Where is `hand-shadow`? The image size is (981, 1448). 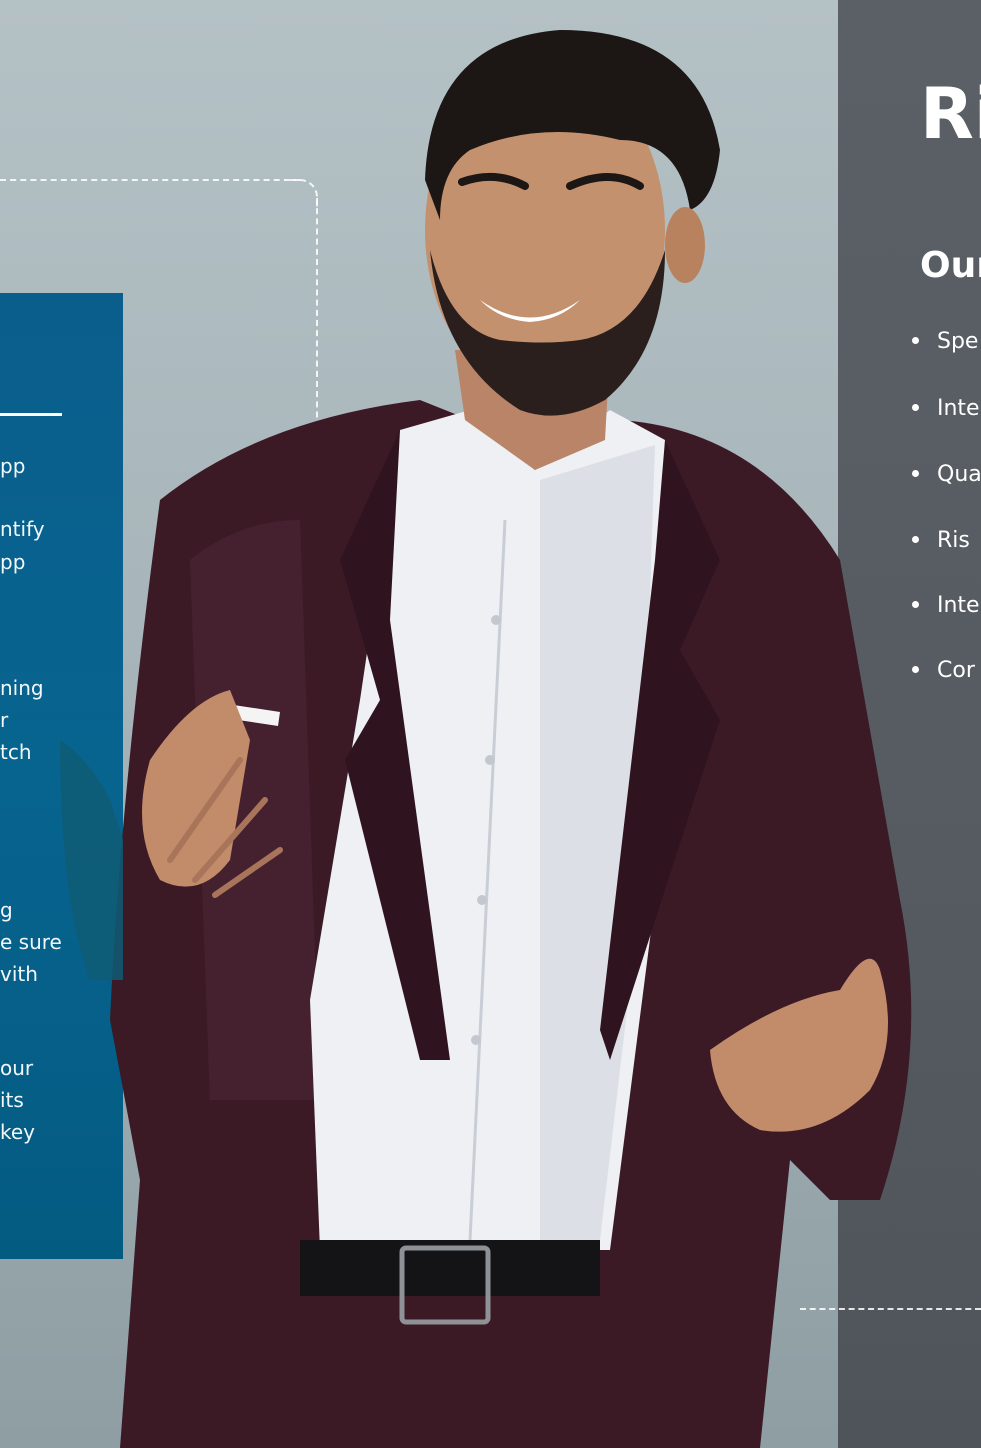 hand-shadow is located at coordinates (91, 860).